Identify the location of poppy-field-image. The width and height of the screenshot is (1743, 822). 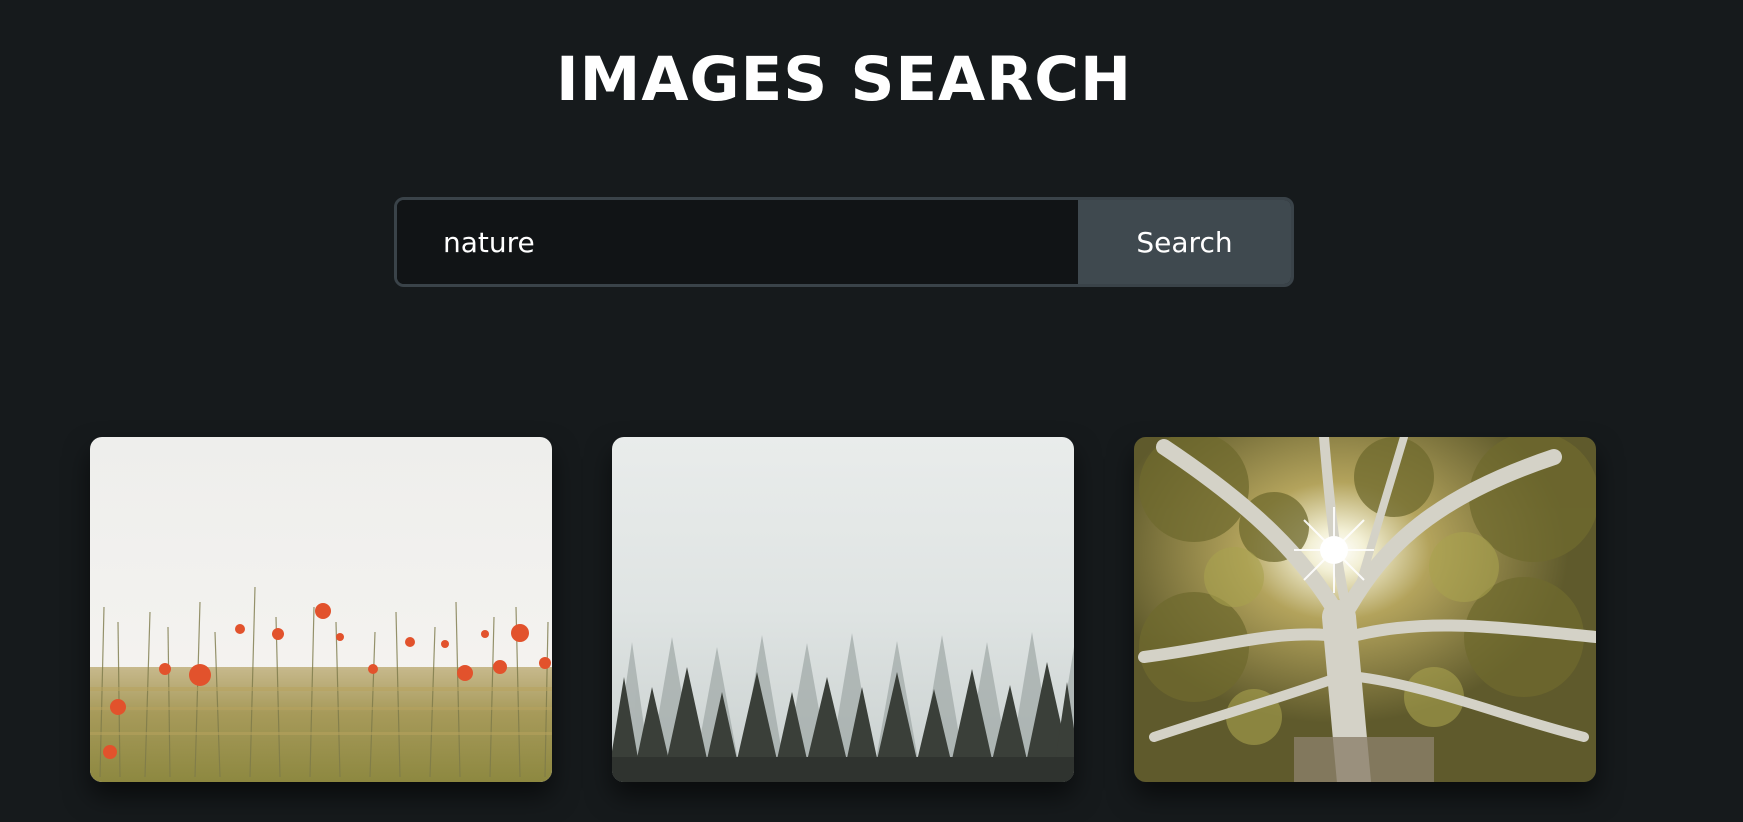
(321, 609).